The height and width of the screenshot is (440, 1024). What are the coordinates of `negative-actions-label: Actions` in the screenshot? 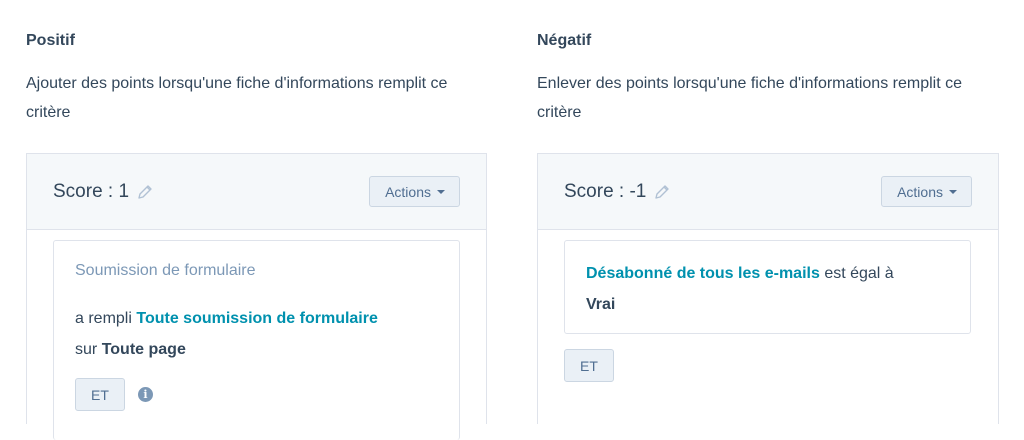 It's located at (920, 191).